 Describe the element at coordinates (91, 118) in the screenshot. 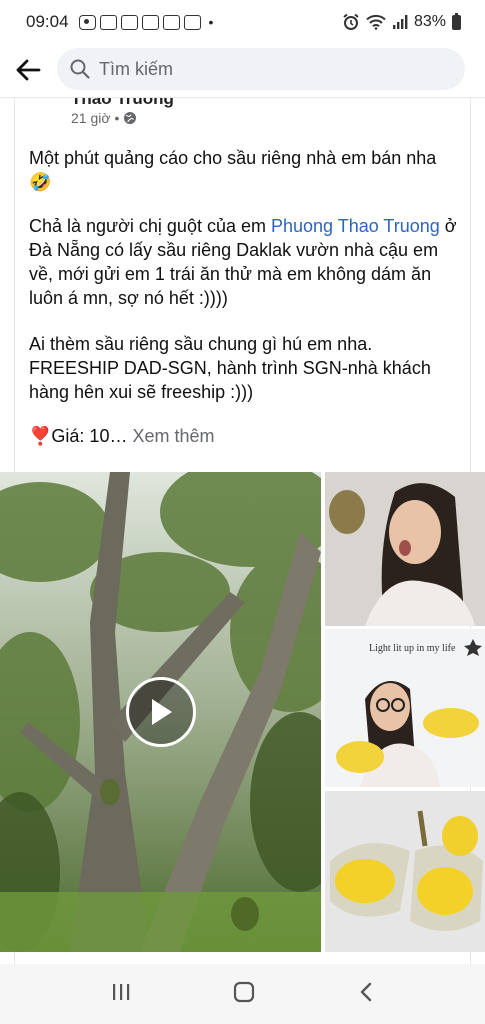

I see `post-time: 21 giờ` at that location.